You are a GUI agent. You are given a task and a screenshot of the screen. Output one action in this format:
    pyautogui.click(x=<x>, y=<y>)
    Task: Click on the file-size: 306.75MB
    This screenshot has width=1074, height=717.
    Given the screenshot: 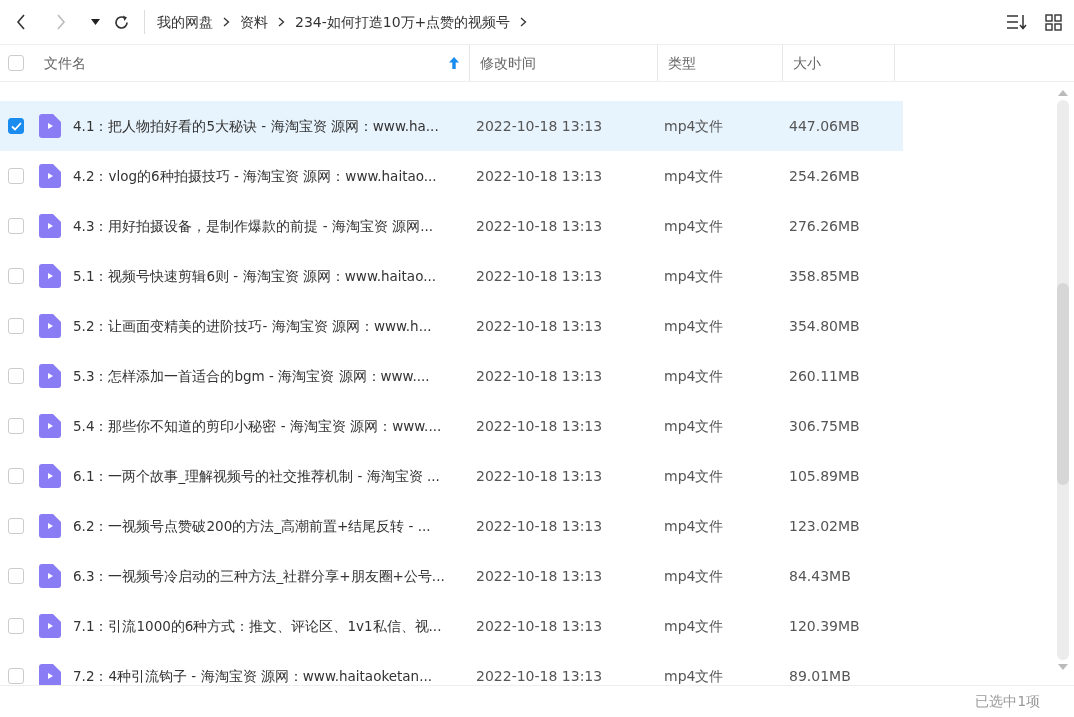 What is the action you would take?
    pyautogui.click(x=824, y=426)
    